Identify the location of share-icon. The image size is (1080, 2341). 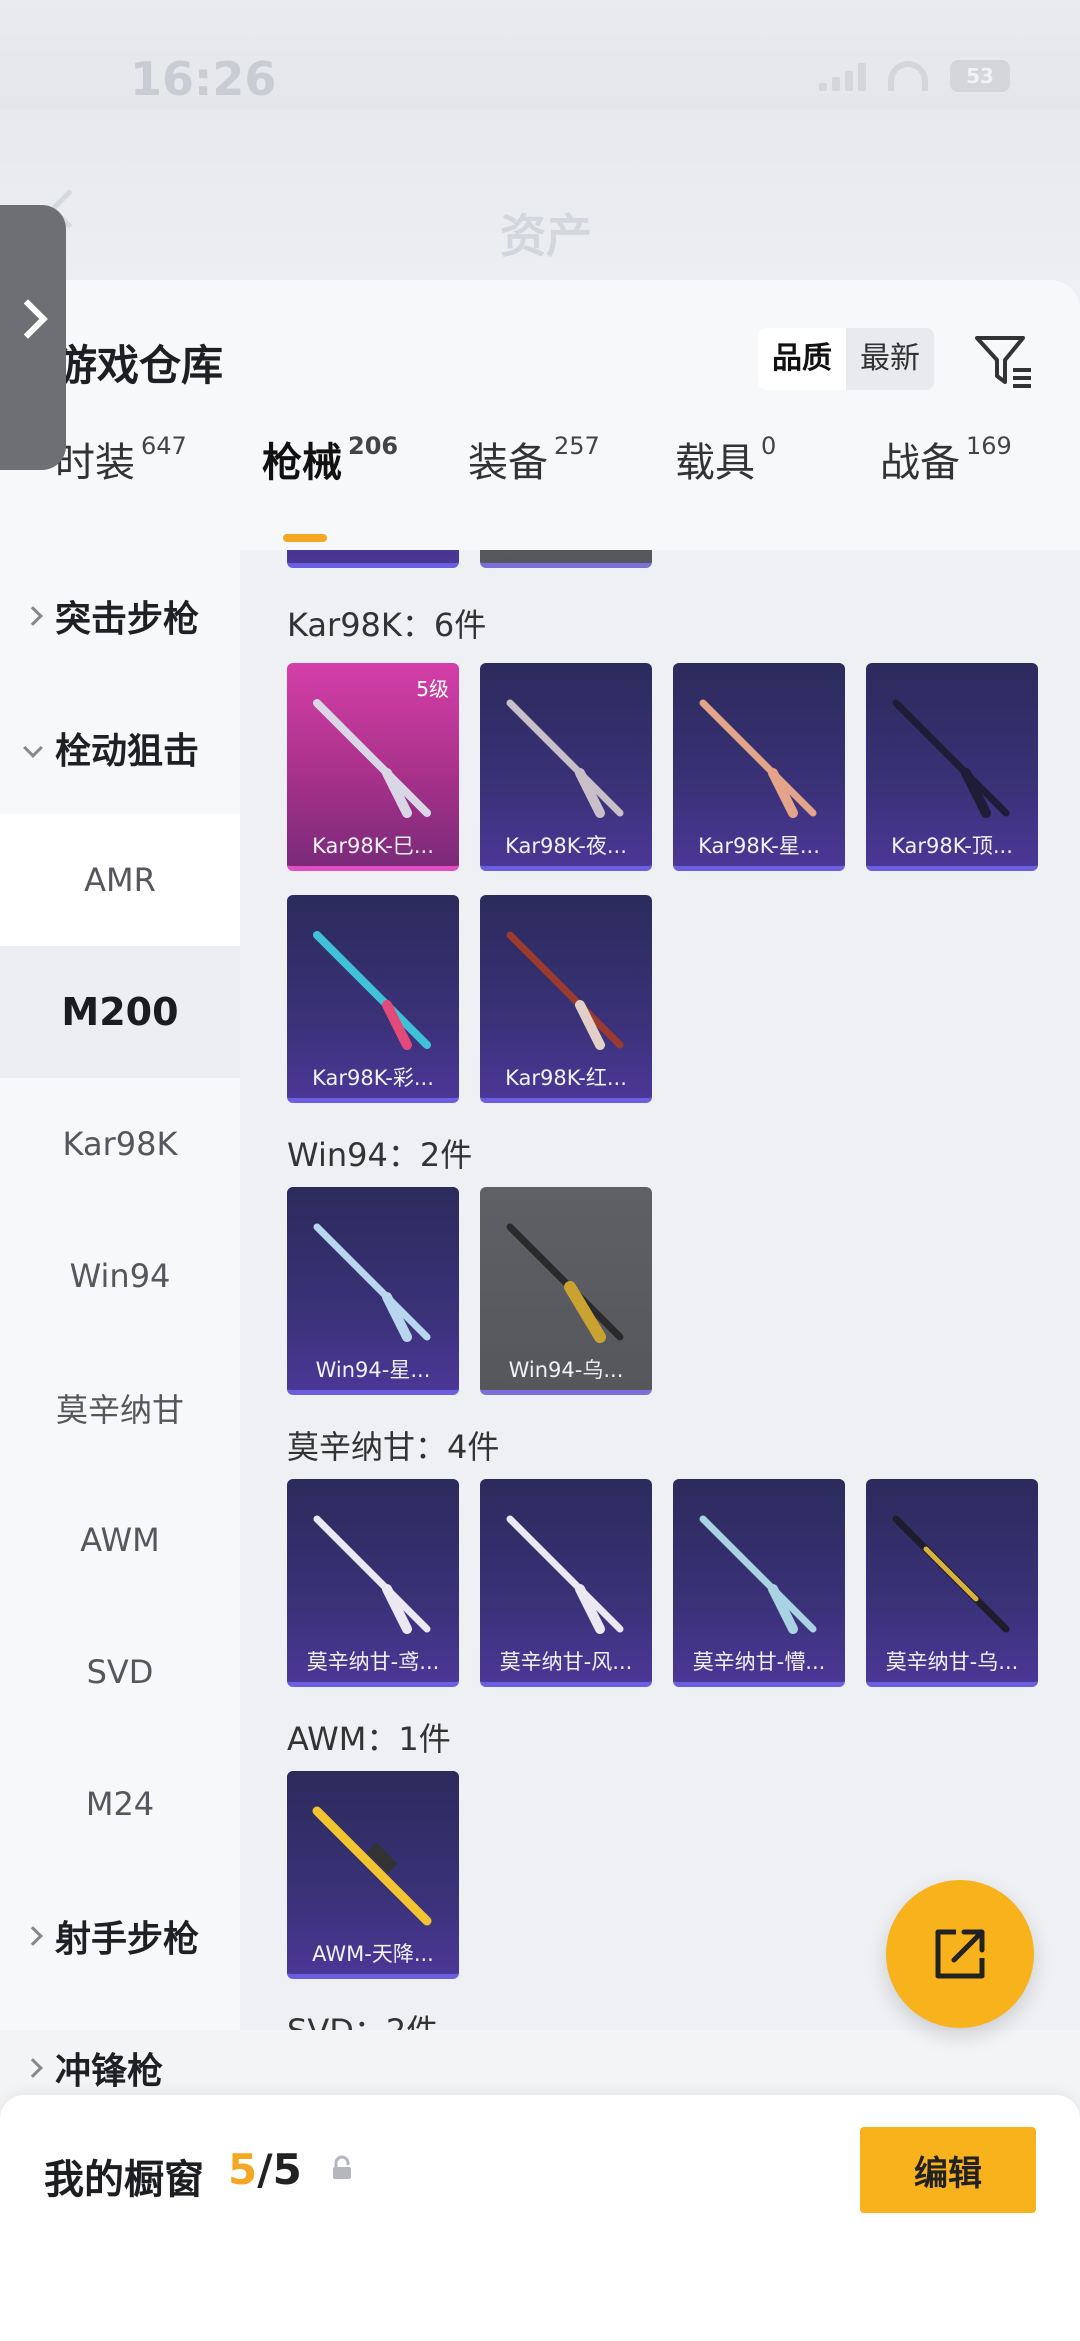
(960, 1954).